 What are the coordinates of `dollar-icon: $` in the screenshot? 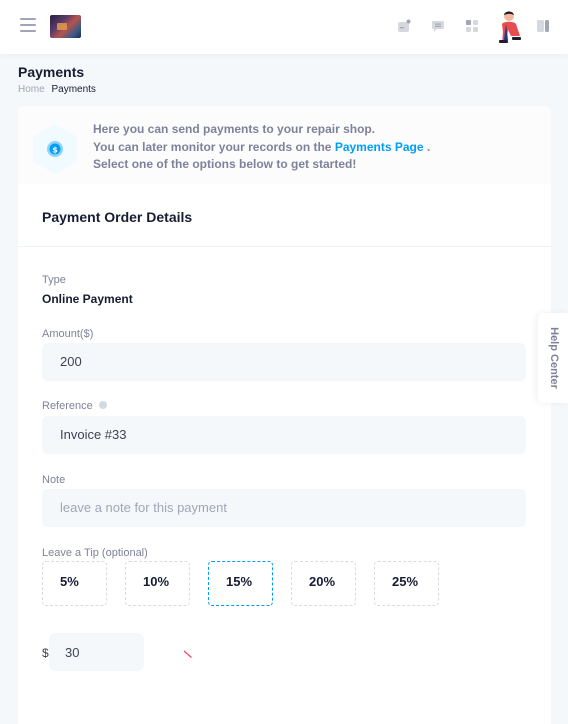 It's located at (55, 149).